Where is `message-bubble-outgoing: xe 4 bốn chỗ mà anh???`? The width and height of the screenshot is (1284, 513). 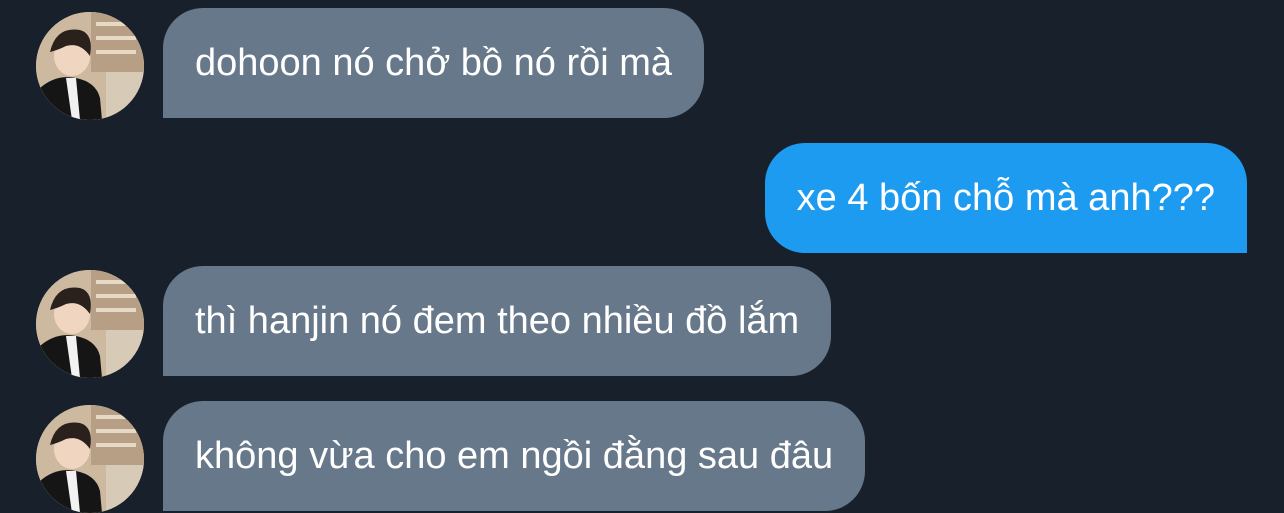 message-bubble-outgoing: xe 4 bốn chỗ mà anh??? is located at coordinates (1005, 198).